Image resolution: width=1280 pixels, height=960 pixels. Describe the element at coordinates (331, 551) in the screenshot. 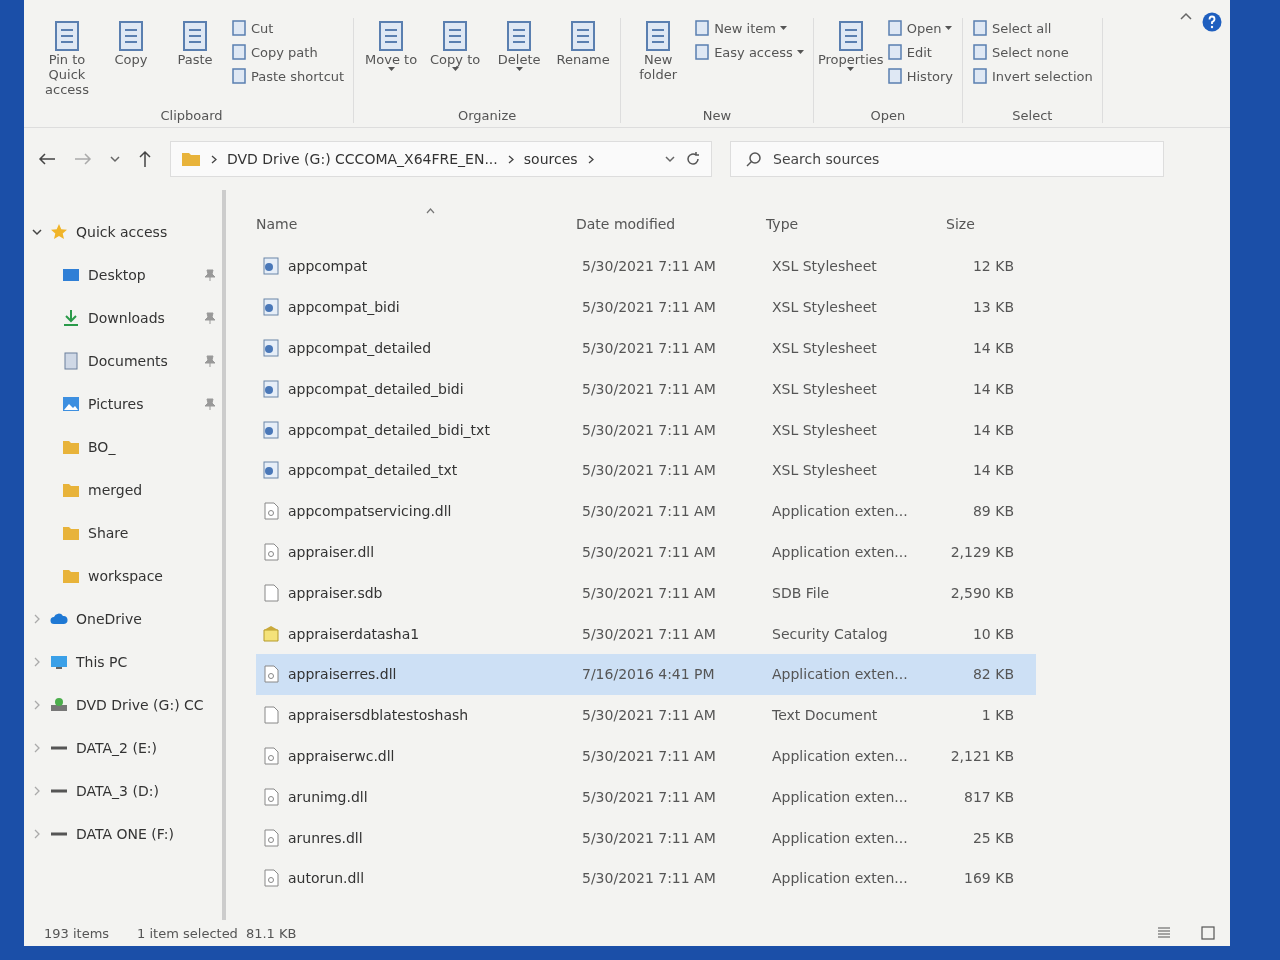

I see `file-name: appraiser.dll` at that location.